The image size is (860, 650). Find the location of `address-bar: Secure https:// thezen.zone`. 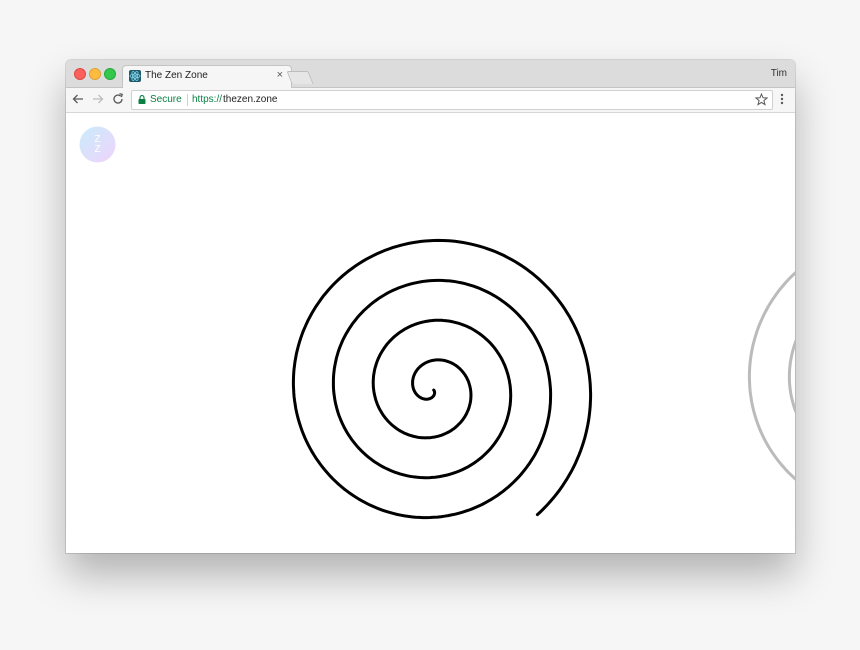

address-bar: Secure https:// thezen.zone is located at coordinates (452, 100).